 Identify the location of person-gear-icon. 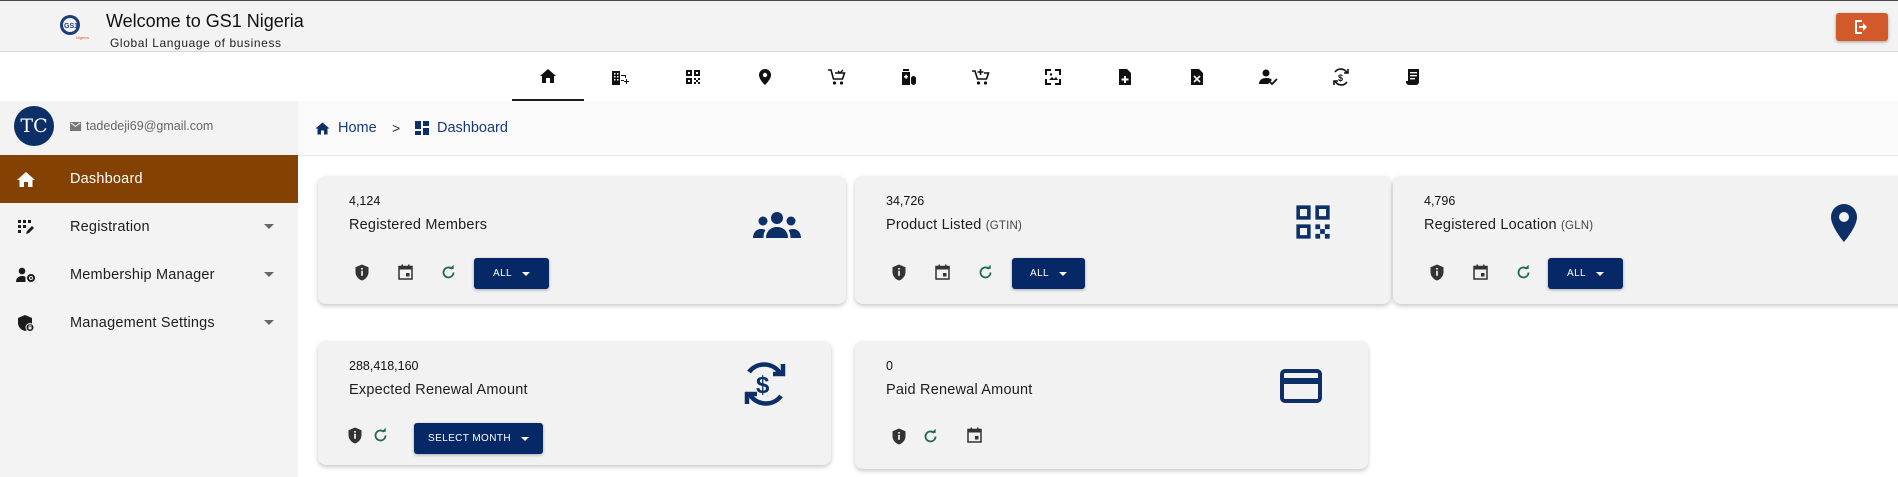
(26, 275).